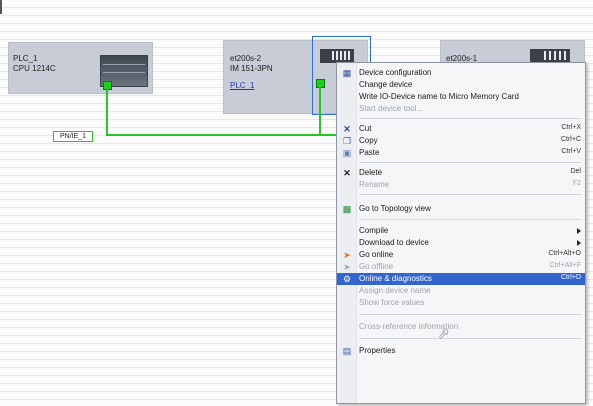 This screenshot has height=406, width=593. What do you see at coordinates (347, 73) in the screenshot?
I see `device-config-icon: ▦` at bounding box center [347, 73].